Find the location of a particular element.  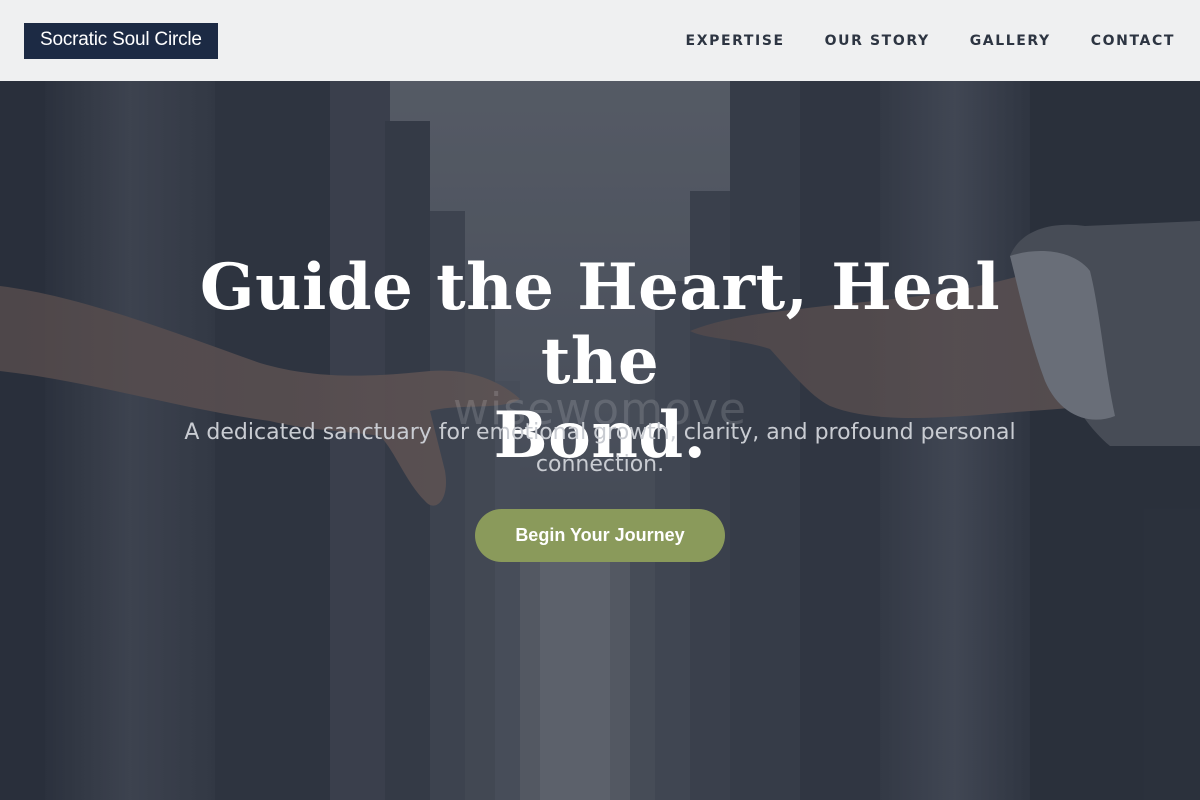

begin-journey-button: Begin Your Journey is located at coordinates (600, 535).